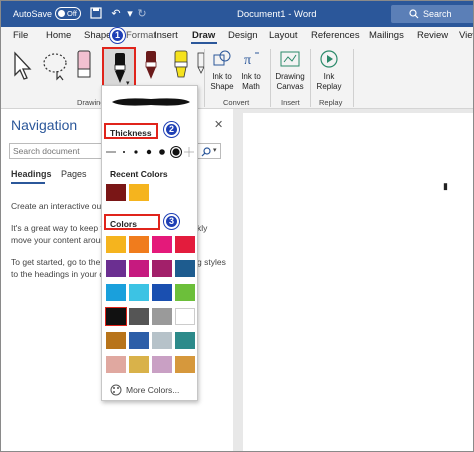 The image size is (474, 452). What do you see at coordinates (151, 66) in the screenshot?
I see `red-pen-icon` at bounding box center [151, 66].